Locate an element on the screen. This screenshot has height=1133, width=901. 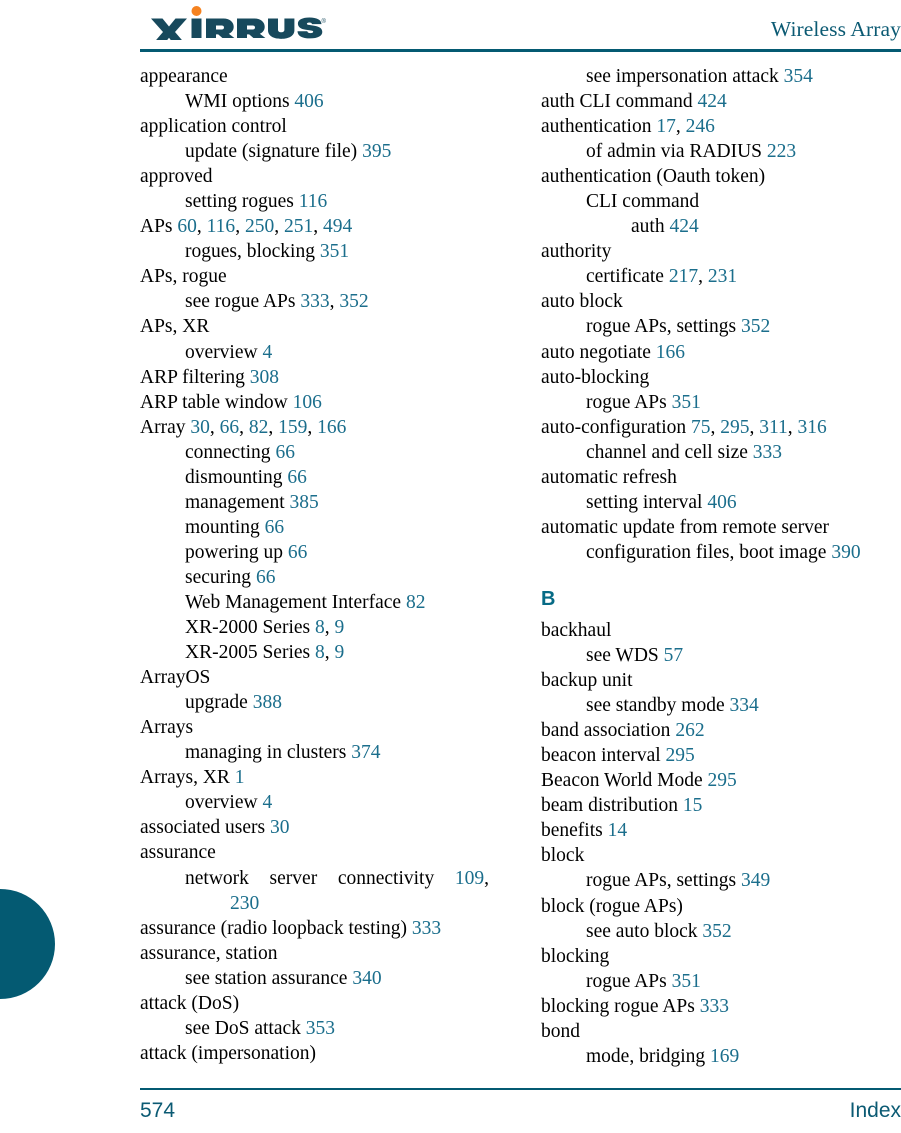
page-reference: 385 is located at coordinates (304, 502).